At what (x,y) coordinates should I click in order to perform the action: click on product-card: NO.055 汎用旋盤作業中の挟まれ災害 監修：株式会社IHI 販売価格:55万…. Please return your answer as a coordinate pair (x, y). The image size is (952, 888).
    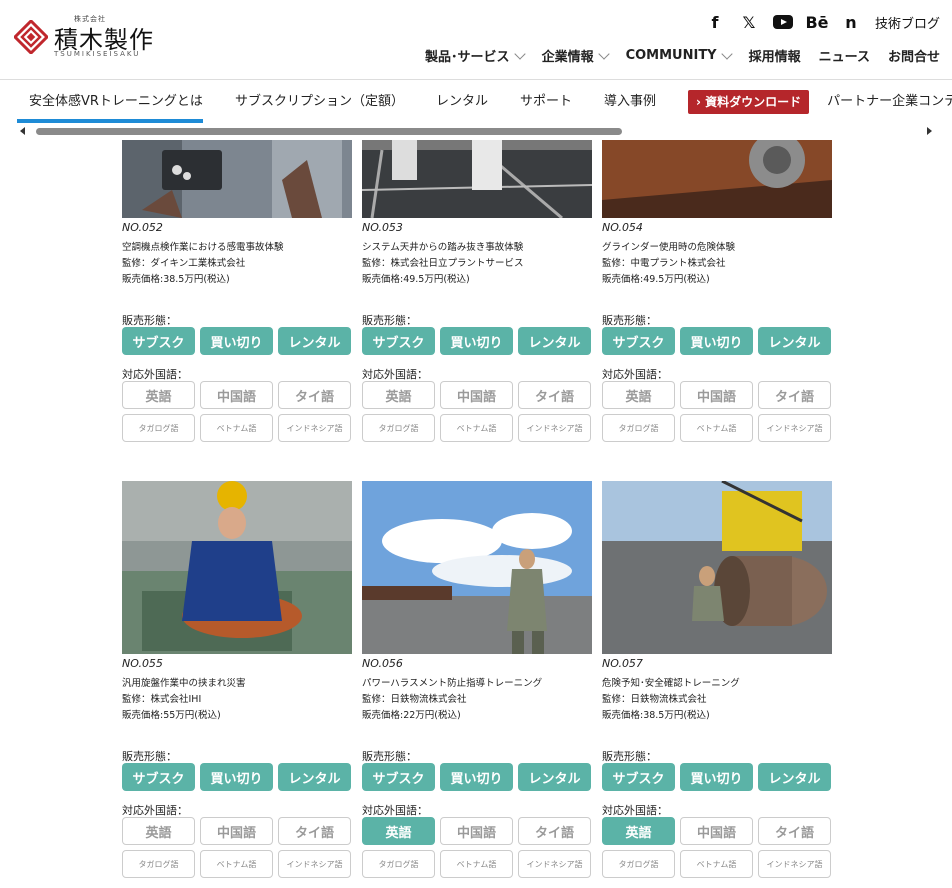
    Looking at the image, I should click on (238, 682).